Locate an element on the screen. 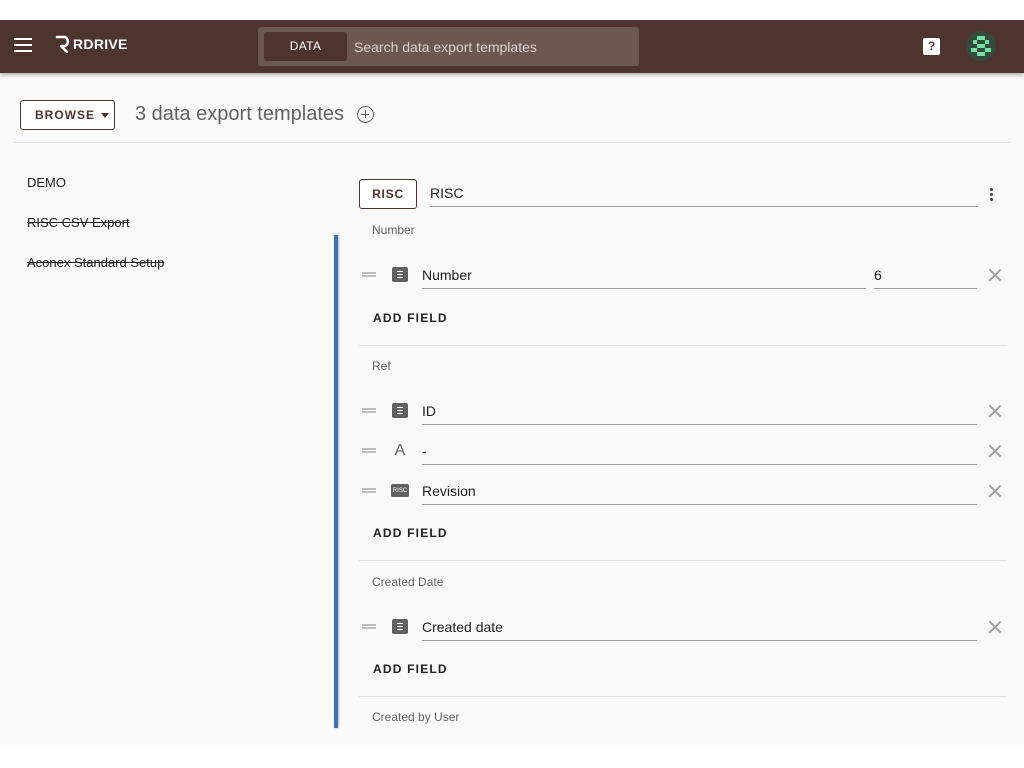 Image resolution: width=1024 pixels, height=768 pixels. template-name-input is located at coordinates (704, 193).